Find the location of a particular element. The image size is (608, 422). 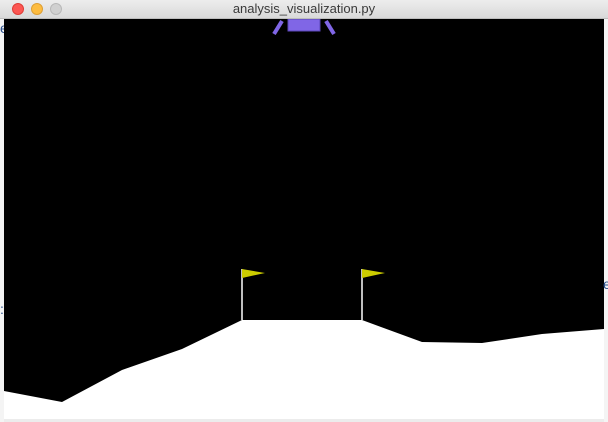

lander-body is located at coordinates (304, 25).